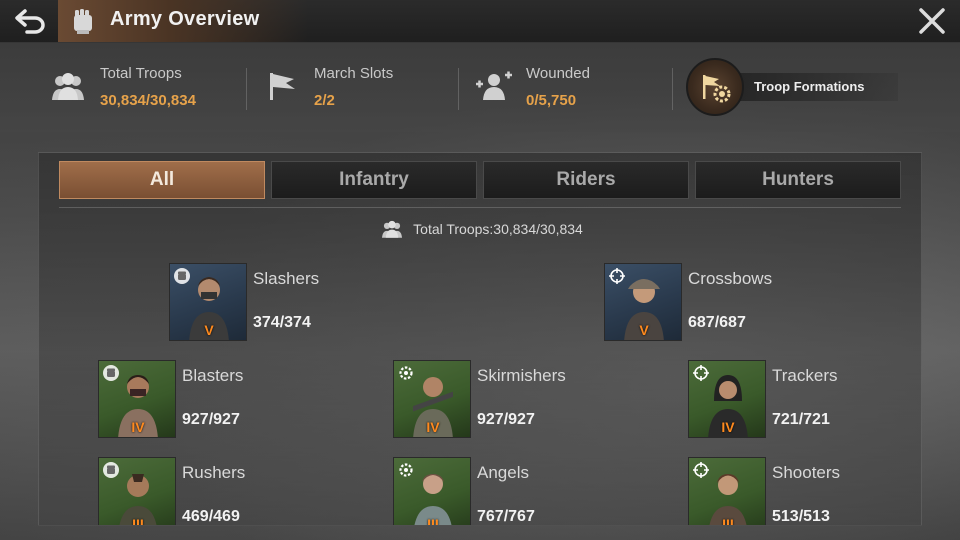 This screenshot has height=540, width=960. What do you see at coordinates (286, 278) in the screenshot?
I see `troop-name: Slashers` at bounding box center [286, 278].